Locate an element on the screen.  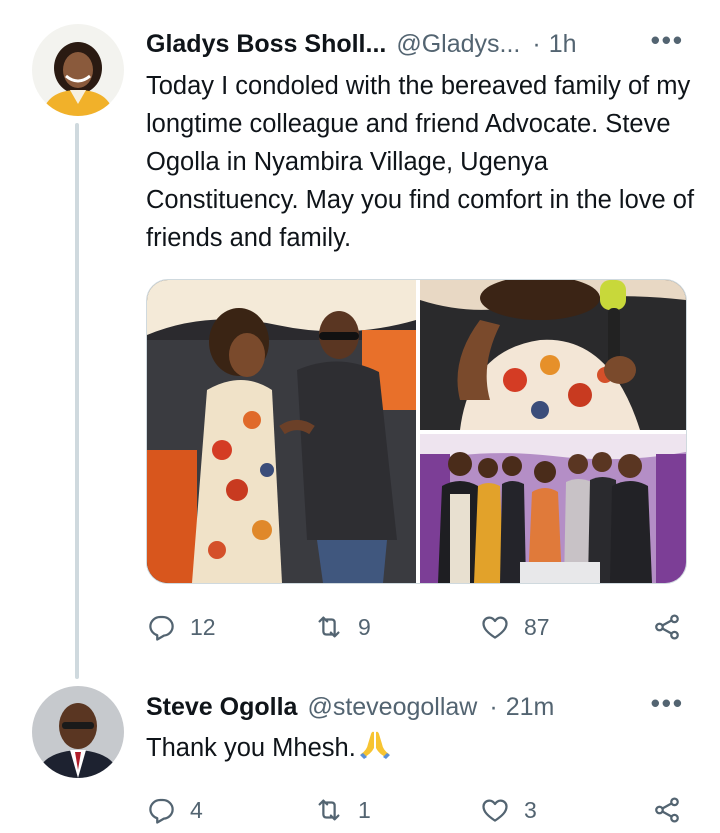
author-avatar is located at coordinates (78, 70).